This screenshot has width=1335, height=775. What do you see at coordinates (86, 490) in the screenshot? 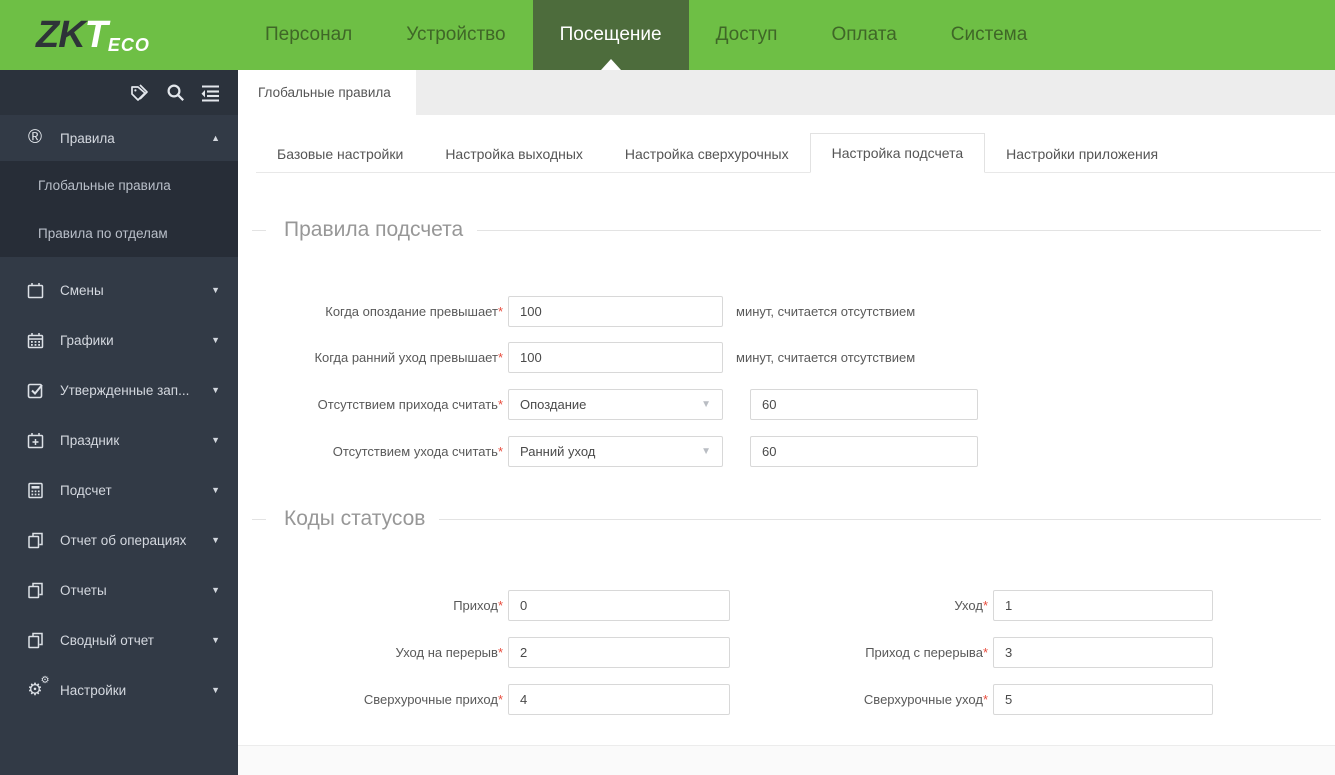
I see `sidebar-item-label: Подсчет` at bounding box center [86, 490].